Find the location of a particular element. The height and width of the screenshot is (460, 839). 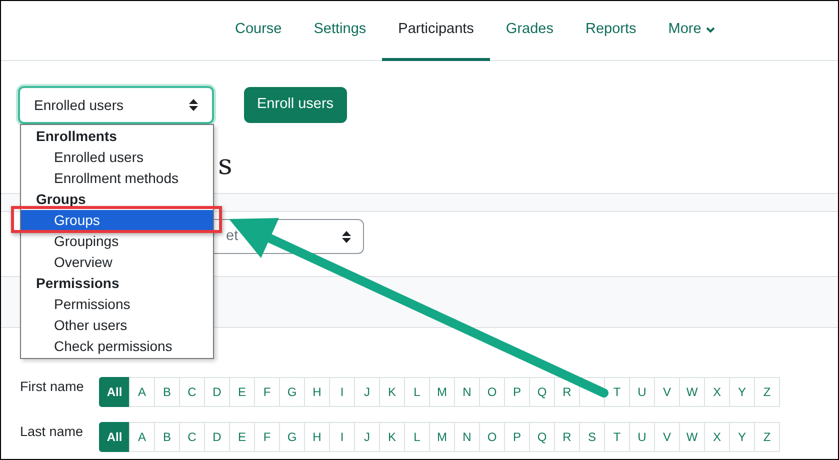

initial-filter-button: S is located at coordinates (592, 437).